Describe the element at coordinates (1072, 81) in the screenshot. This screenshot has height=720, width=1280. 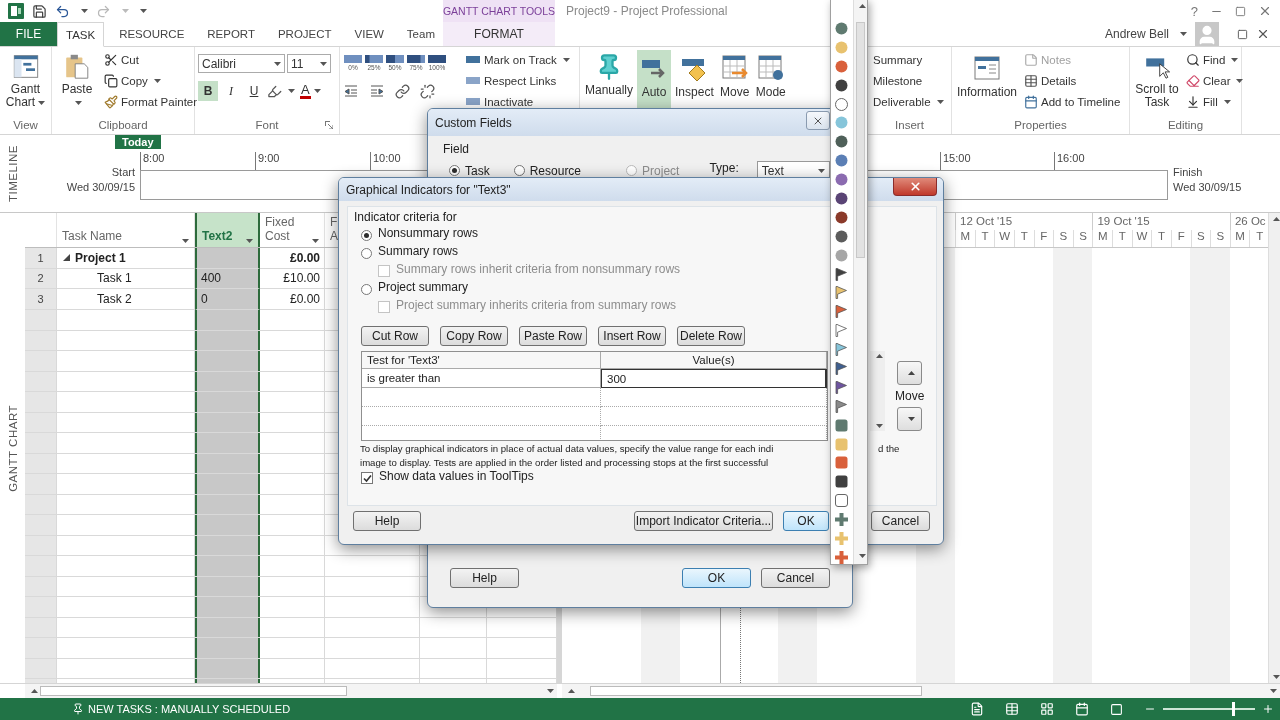
I see `ribbon-button: Details` at that location.